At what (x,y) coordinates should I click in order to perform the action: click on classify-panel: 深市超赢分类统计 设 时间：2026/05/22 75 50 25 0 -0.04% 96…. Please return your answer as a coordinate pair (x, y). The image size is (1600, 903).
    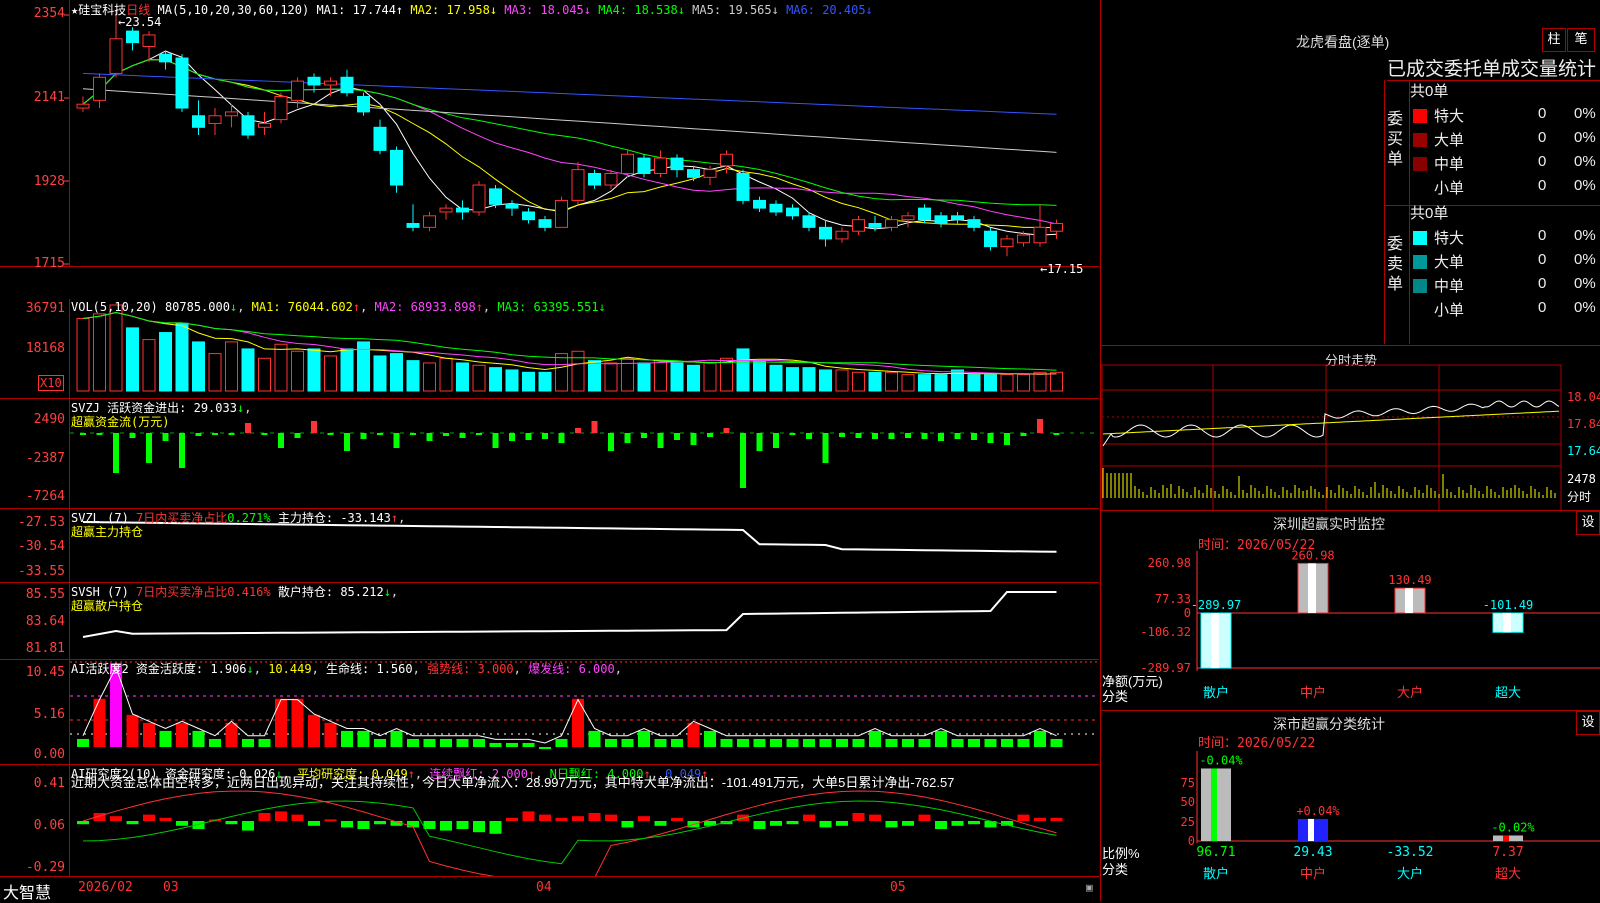
    Looking at the image, I should click on (1350, 805).